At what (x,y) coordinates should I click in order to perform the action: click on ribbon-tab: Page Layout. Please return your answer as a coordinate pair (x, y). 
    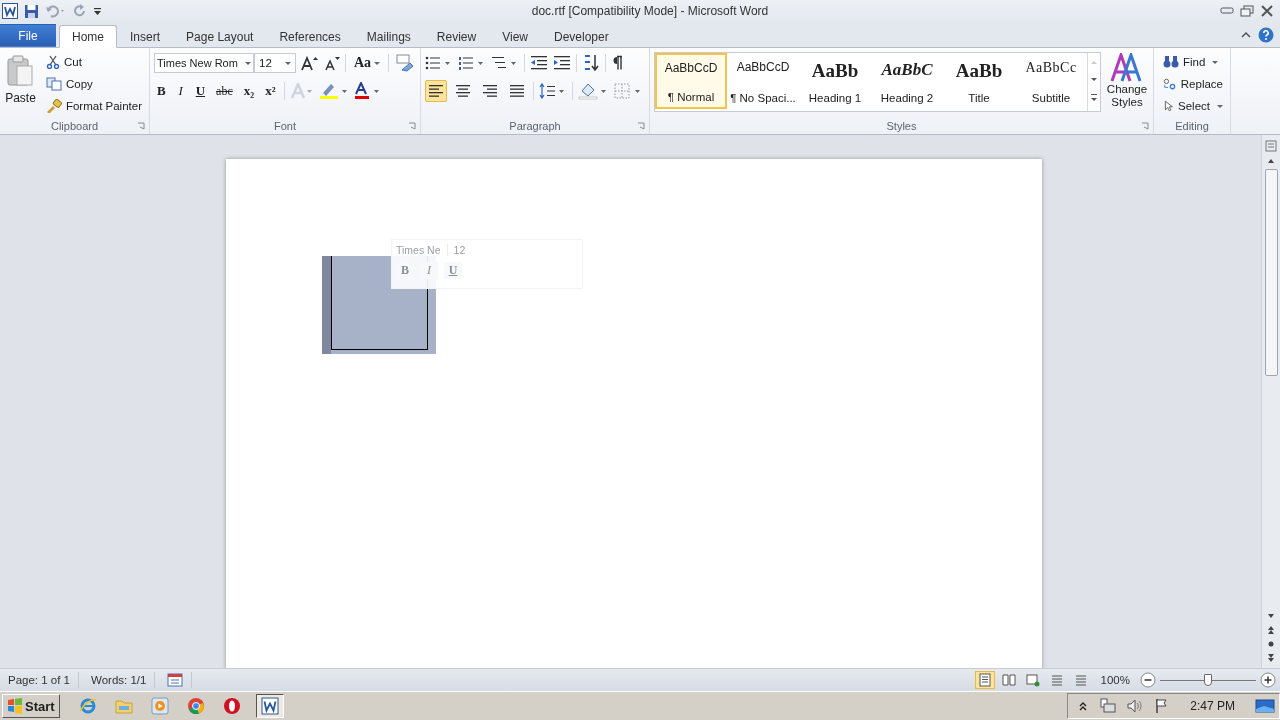
    Looking at the image, I should click on (220, 36).